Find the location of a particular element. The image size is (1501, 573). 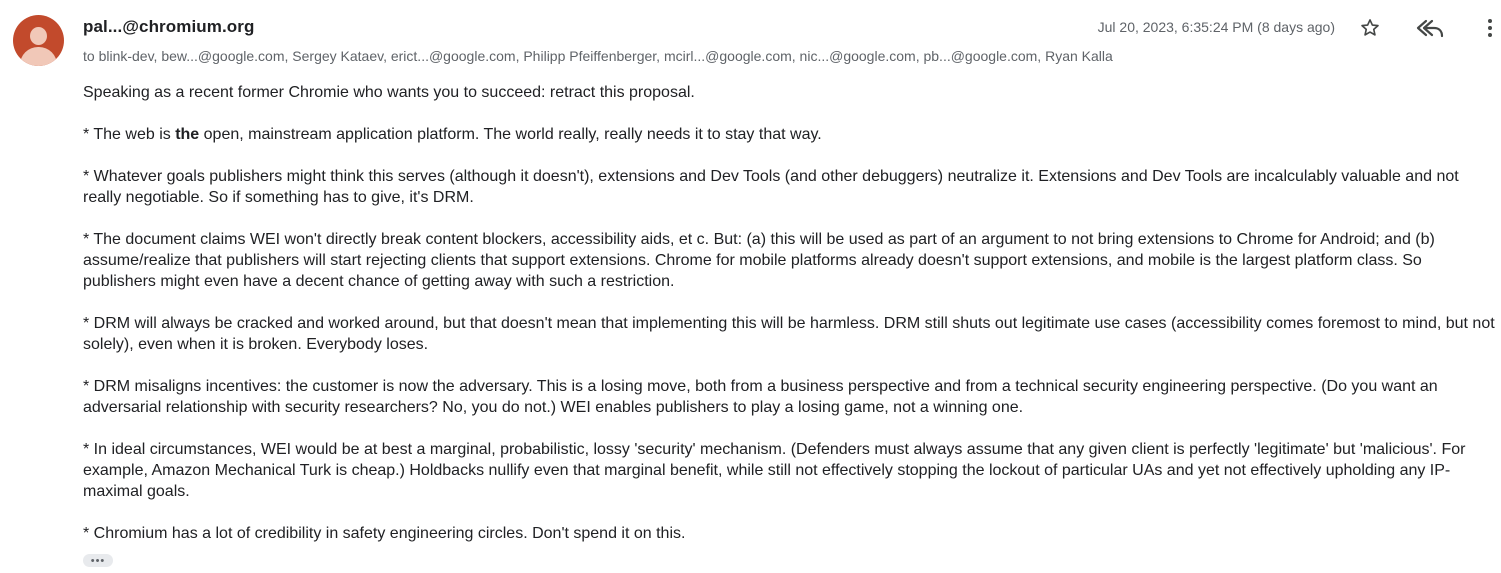

more-vert-icon is located at coordinates (1490, 28).